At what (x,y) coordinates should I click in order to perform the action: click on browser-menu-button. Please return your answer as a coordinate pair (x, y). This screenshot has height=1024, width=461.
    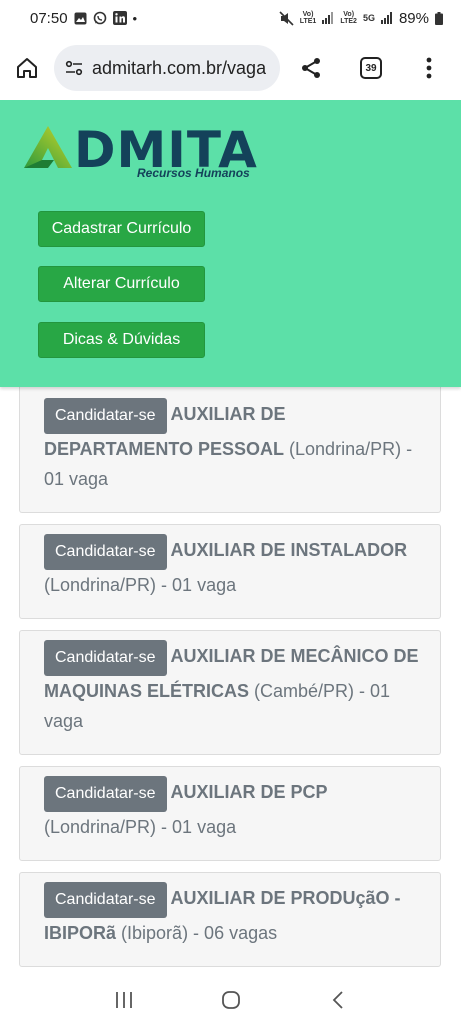
    Looking at the image, I should click on (429, 68).